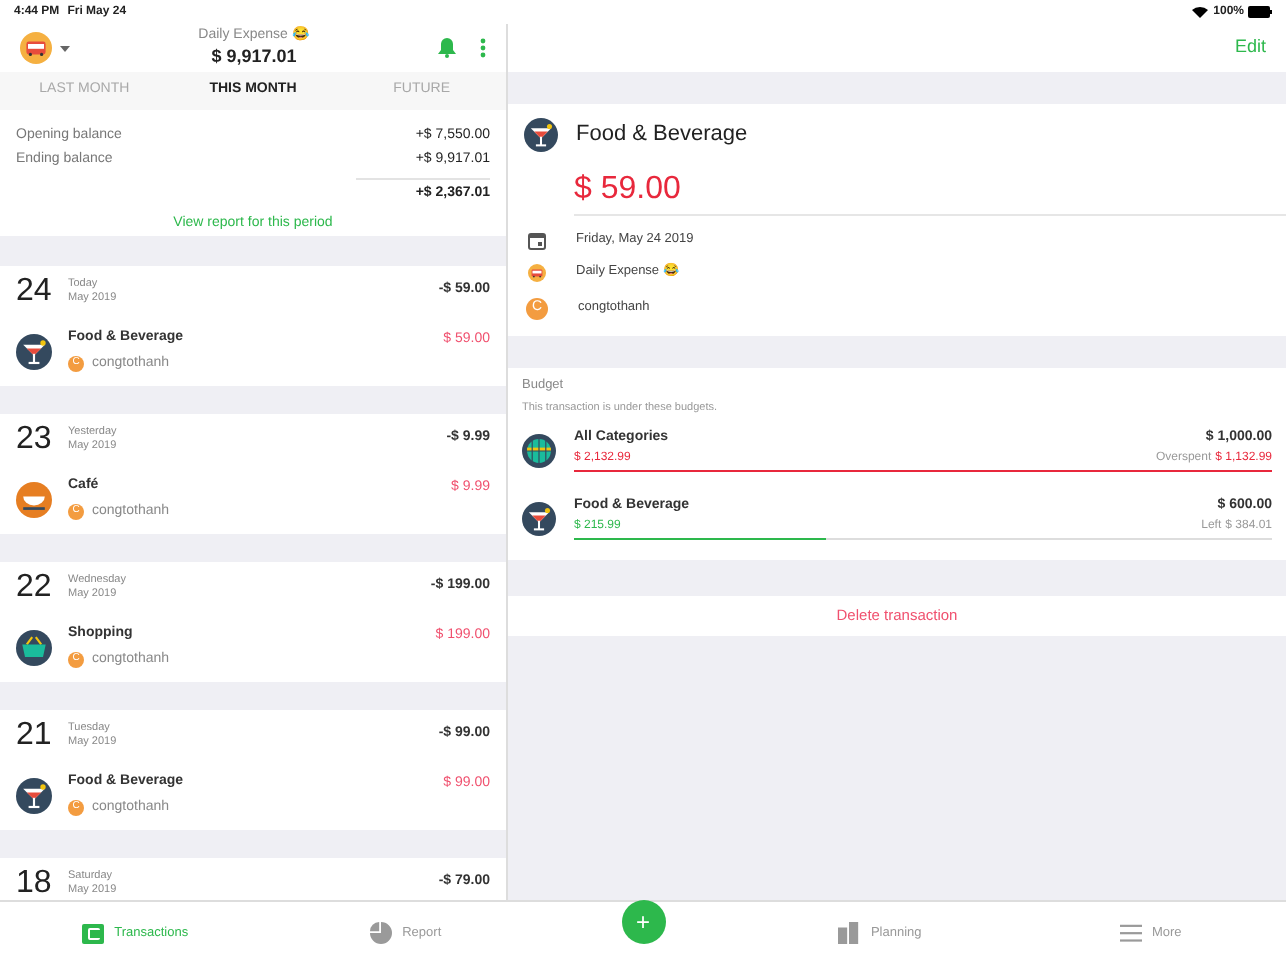 The height and width of the screenshot is (964, 1286). I want to click on detail-amount: $ 59.00, so click(627, 189).